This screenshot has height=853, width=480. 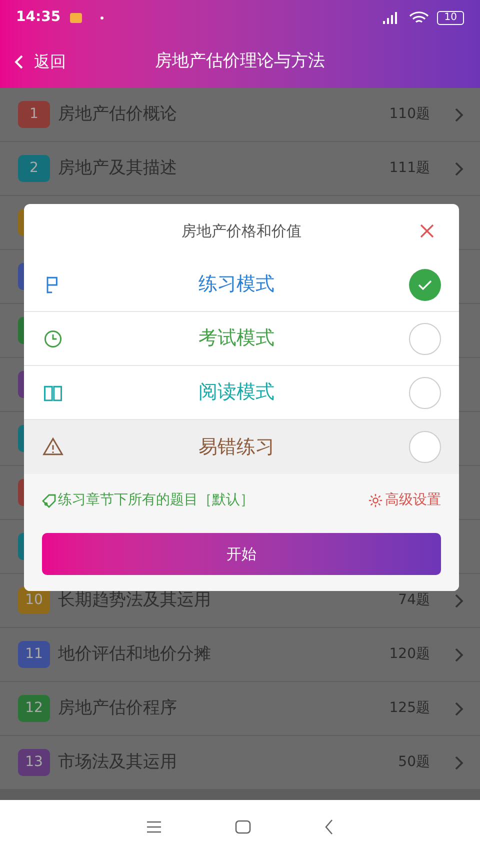 What do you see at coordinates (414, 762) in the screenshot?
I see `question-count: 50题` at bounding box center [414, 762].